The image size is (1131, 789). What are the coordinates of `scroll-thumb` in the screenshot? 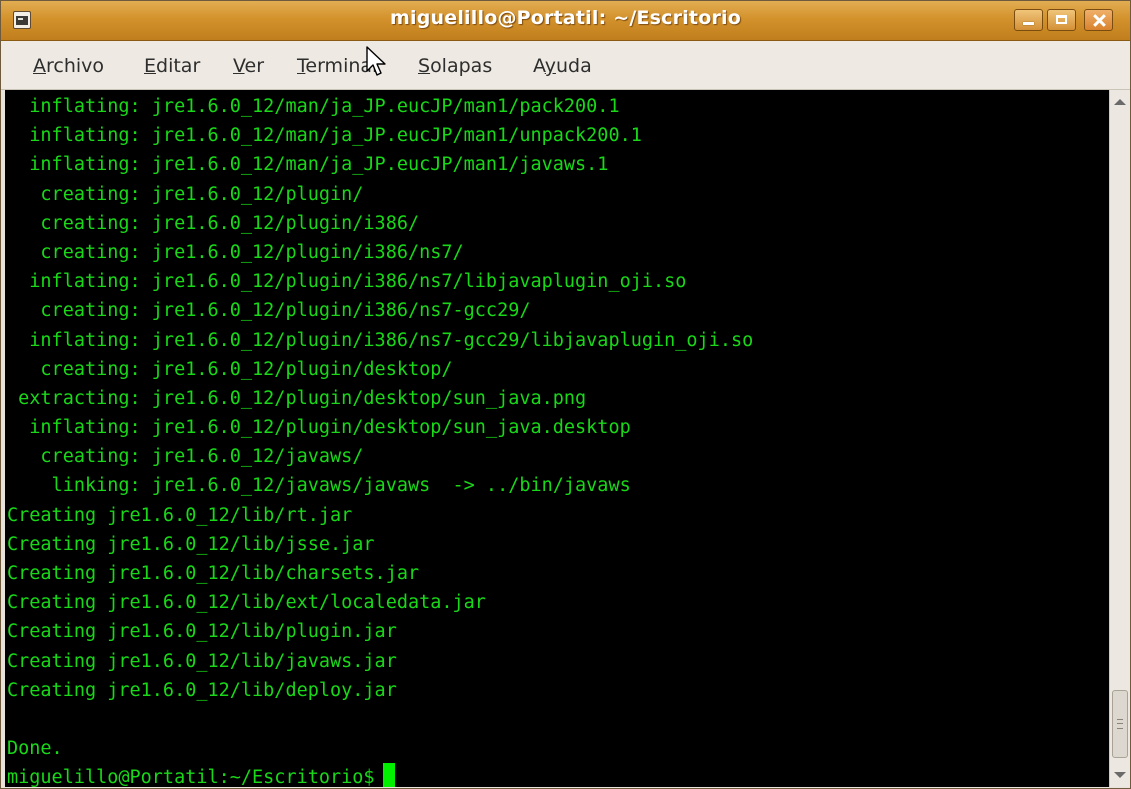 It's located at (1120, 724).